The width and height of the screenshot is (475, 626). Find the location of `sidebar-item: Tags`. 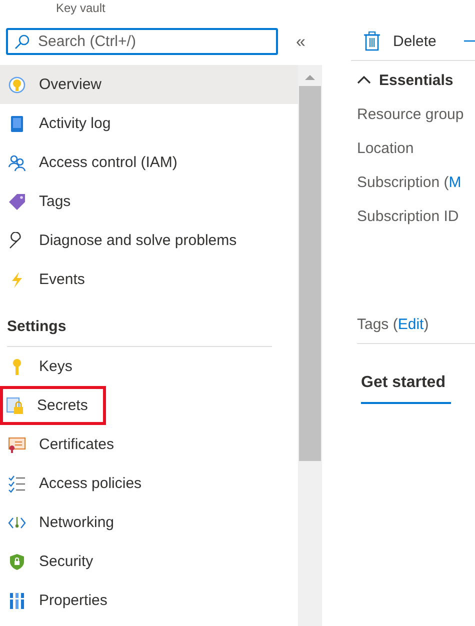

sidebar-item: Tags is located at coordinates (149, 201).